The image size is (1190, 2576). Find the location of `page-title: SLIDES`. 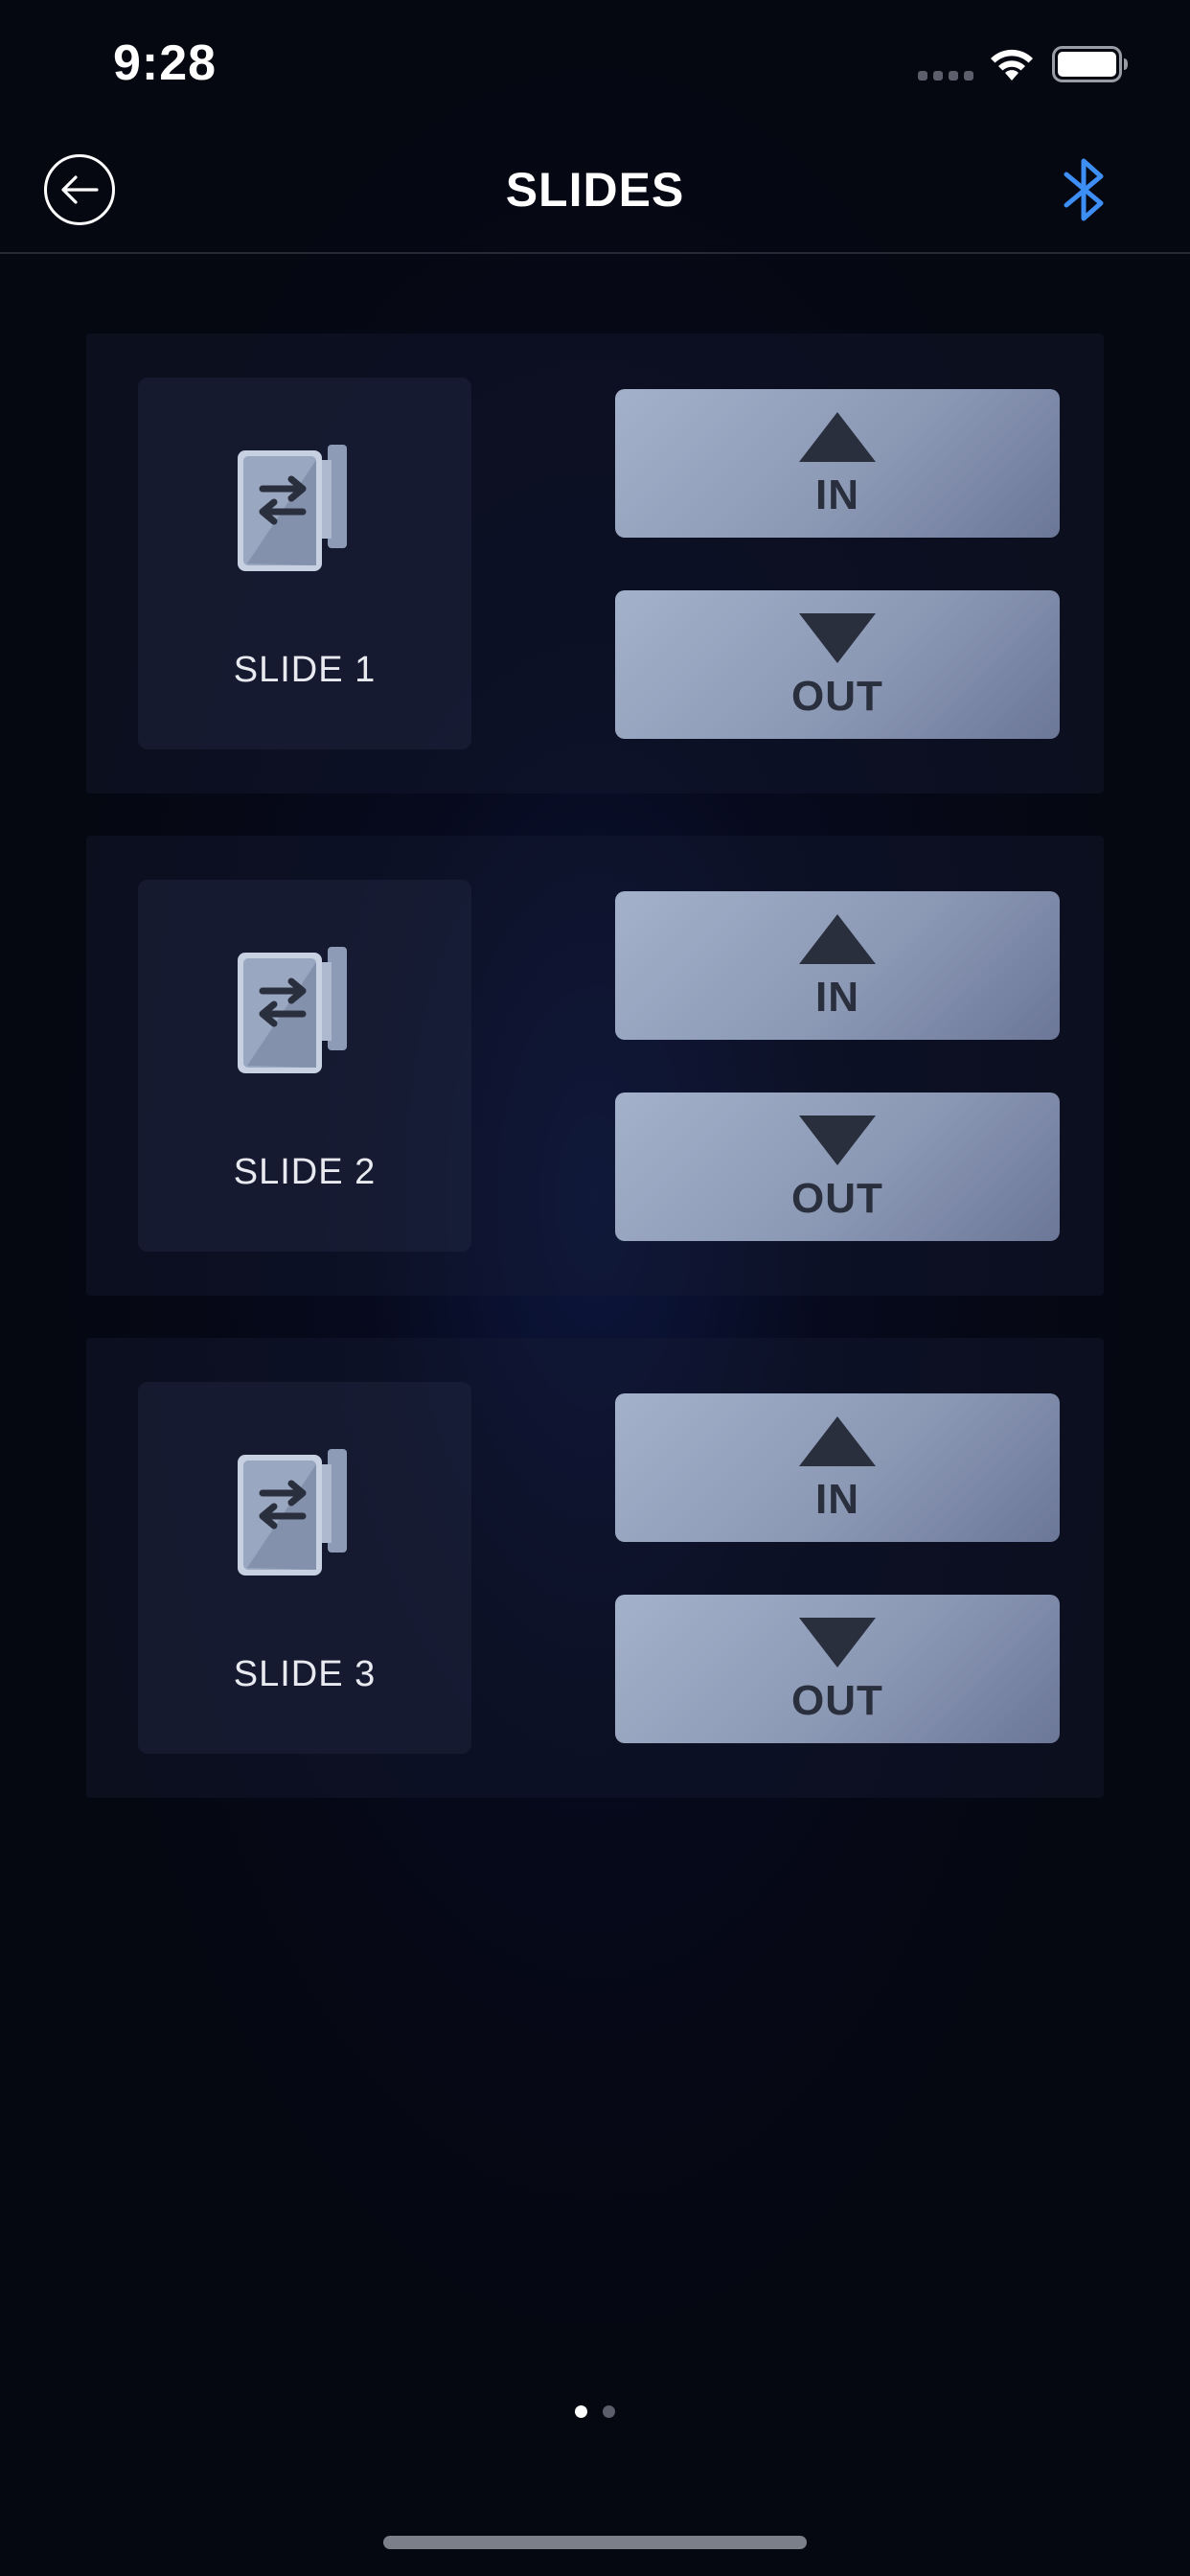

page-title: SLIDES is located at coordinates (595, 190).